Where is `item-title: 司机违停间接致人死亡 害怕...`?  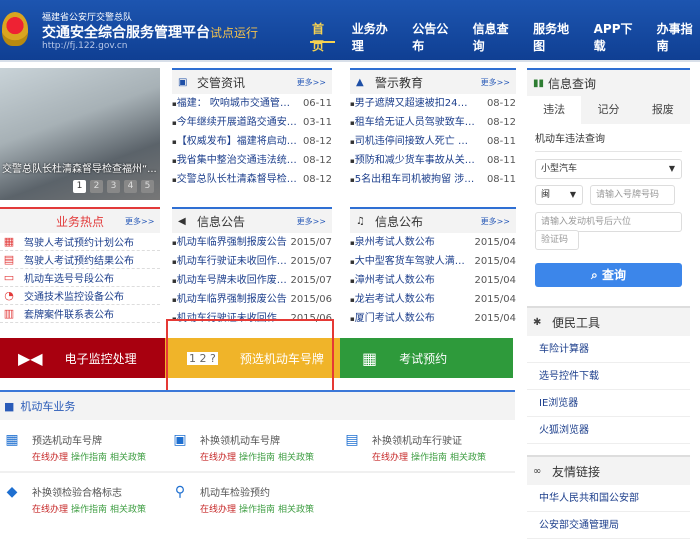 item-title: 司机违停间接致人死亡 害怕... is located at coordinates (412, 141).